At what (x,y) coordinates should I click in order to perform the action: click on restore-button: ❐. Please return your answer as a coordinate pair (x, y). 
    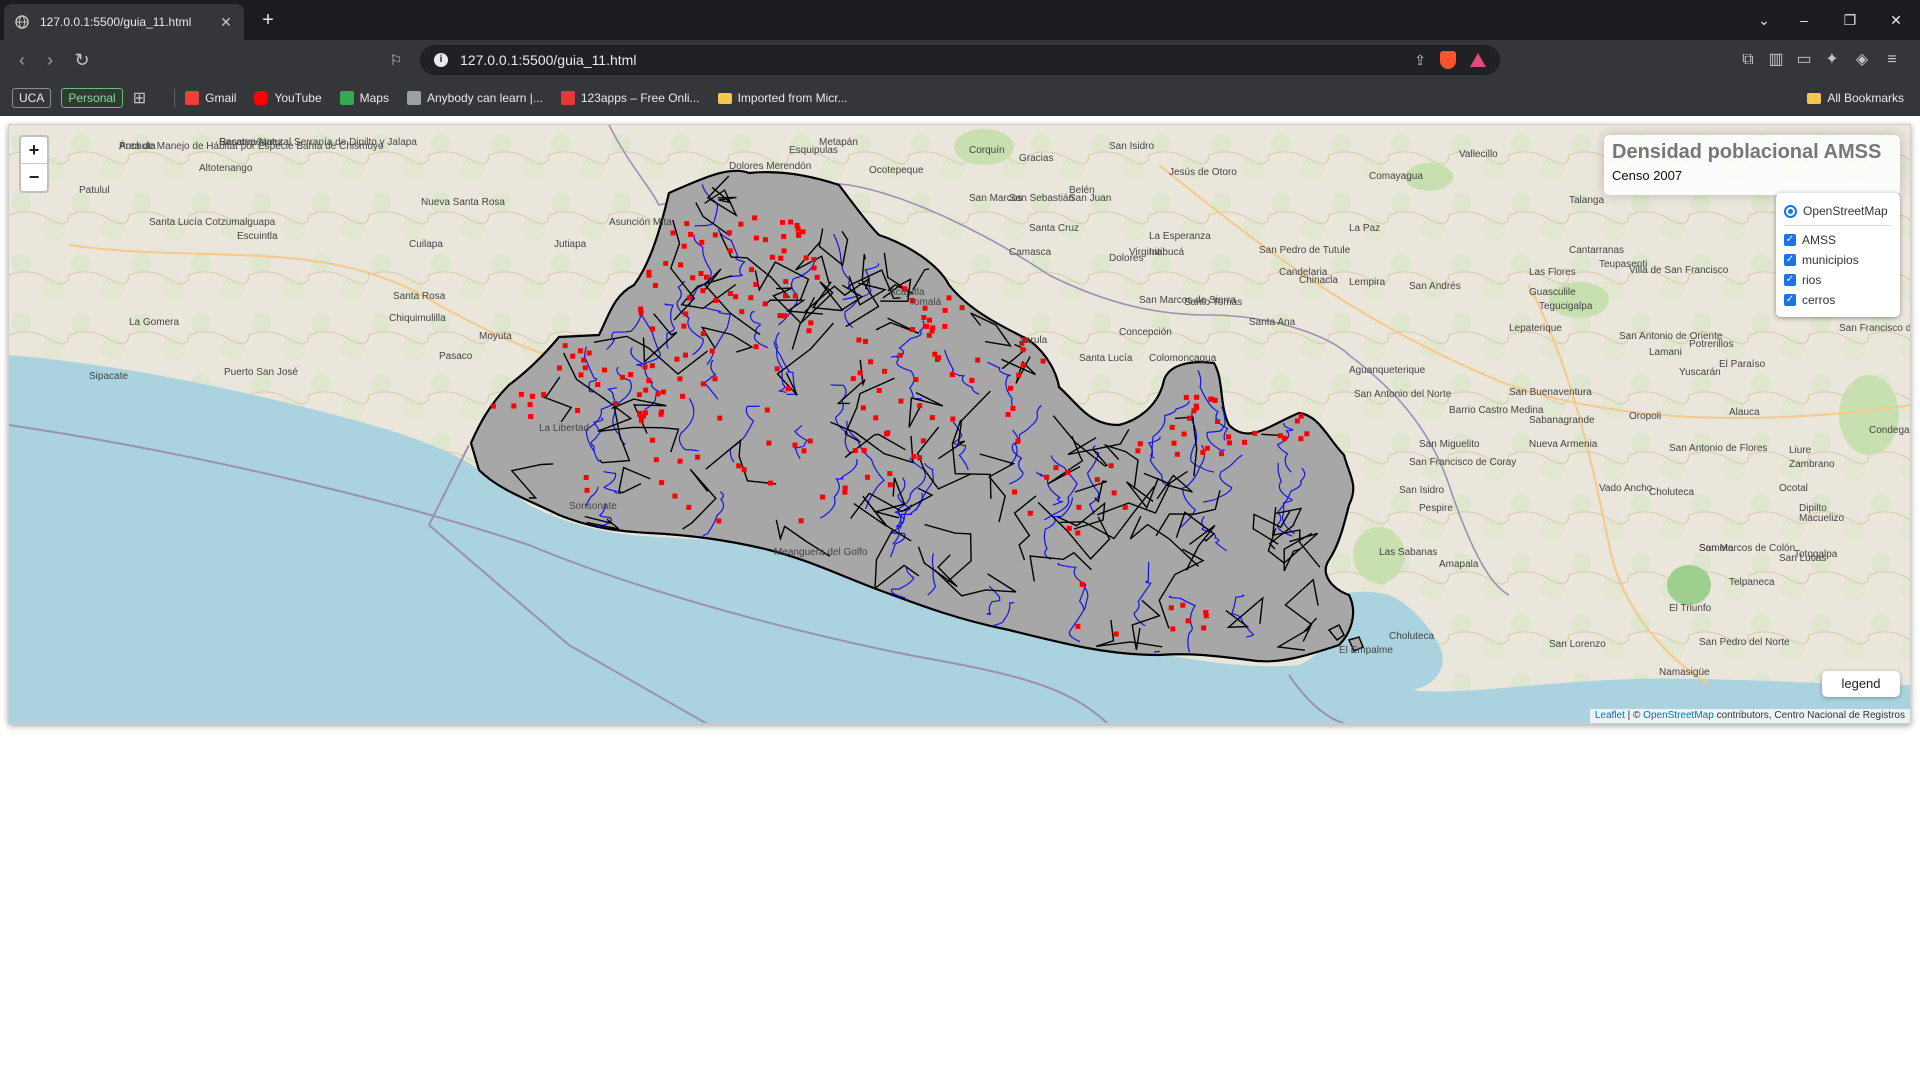
    Looking at the image, I should click on (1850, 20).